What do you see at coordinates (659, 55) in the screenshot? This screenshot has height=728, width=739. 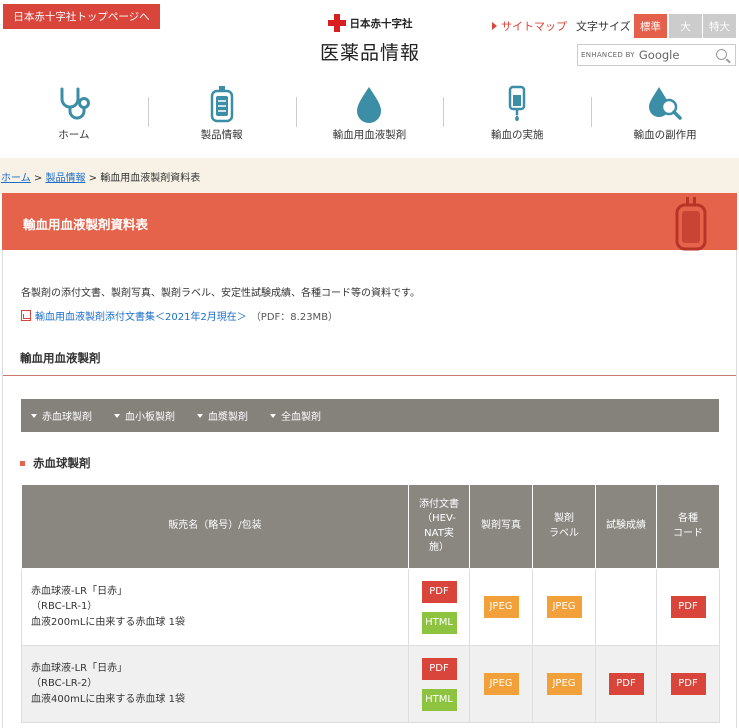 I see `search-google-label: Google` at bounding box center [659, 55].